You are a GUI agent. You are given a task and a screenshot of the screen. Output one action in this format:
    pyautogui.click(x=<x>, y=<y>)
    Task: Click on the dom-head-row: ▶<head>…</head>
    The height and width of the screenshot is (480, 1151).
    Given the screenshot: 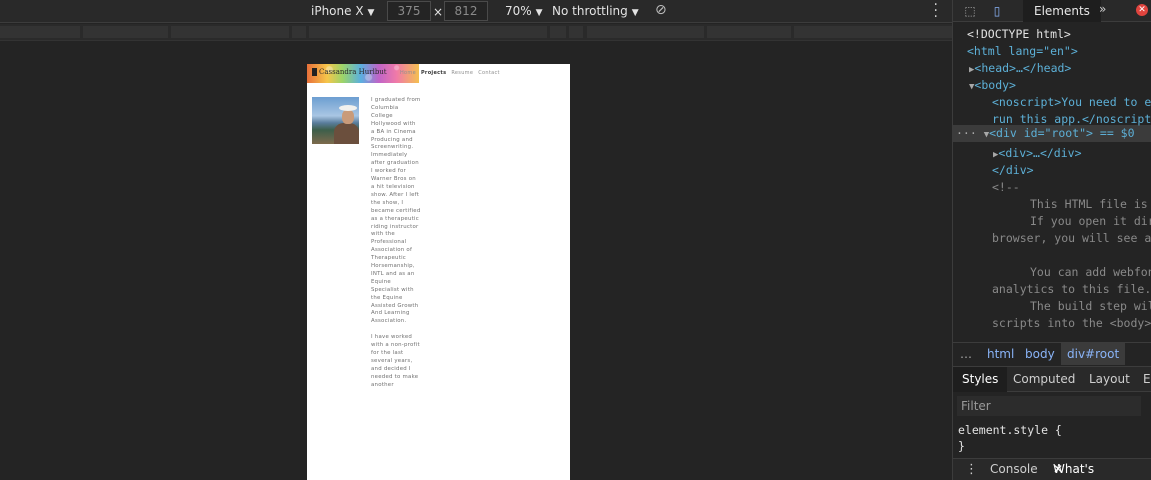 What is the action you would take?
    pyautogui.click(x=1020, y=68)
    